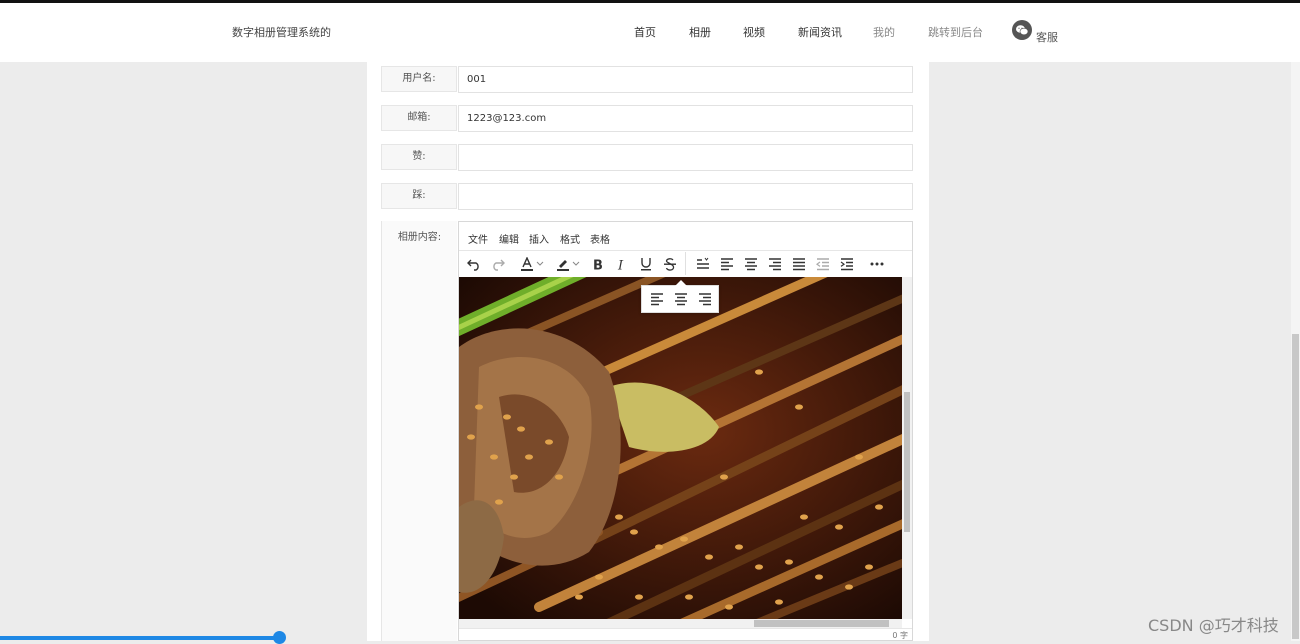 Image resolution: width=1300 pixels, height=644 pixels. I want to click on dislike-field, so click(685, 196).